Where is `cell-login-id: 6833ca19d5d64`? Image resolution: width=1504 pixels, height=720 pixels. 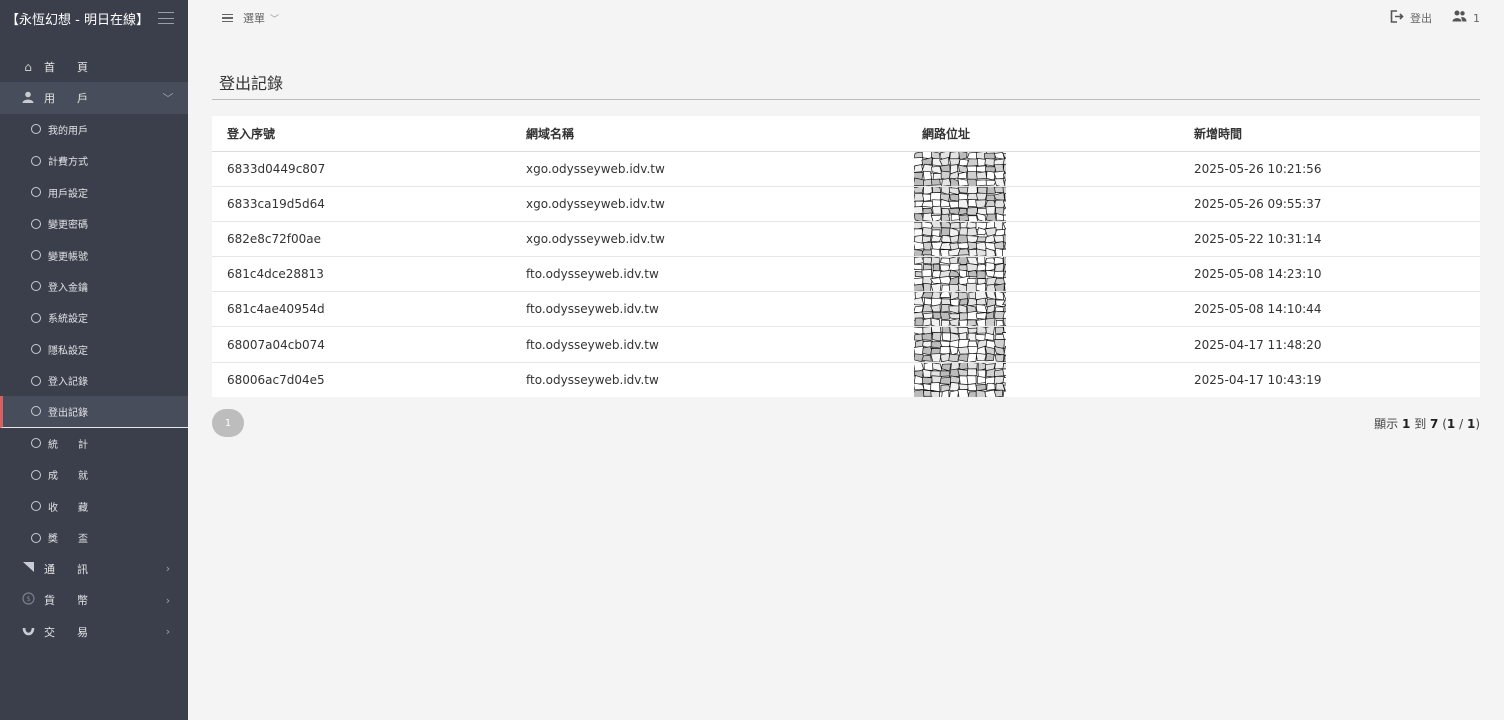 cell-login-id: 6833ca19d5d64 is located at coordinates (361, 204).